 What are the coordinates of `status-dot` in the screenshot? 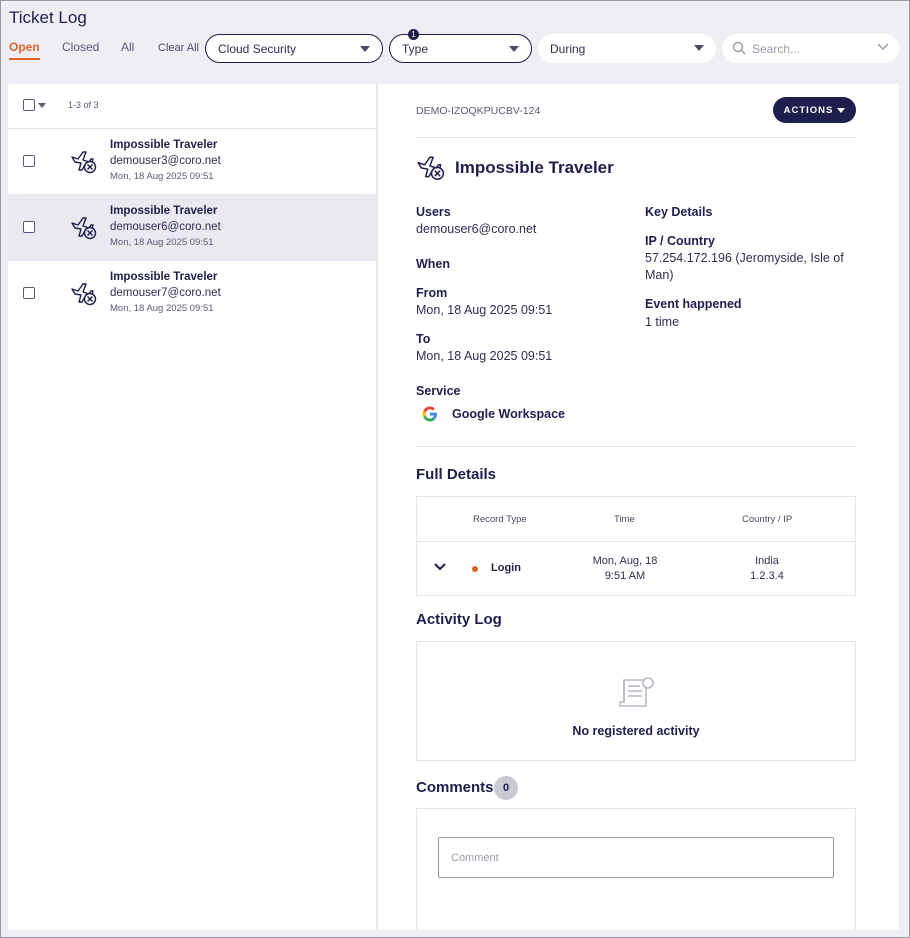 It's located at (475, 569).